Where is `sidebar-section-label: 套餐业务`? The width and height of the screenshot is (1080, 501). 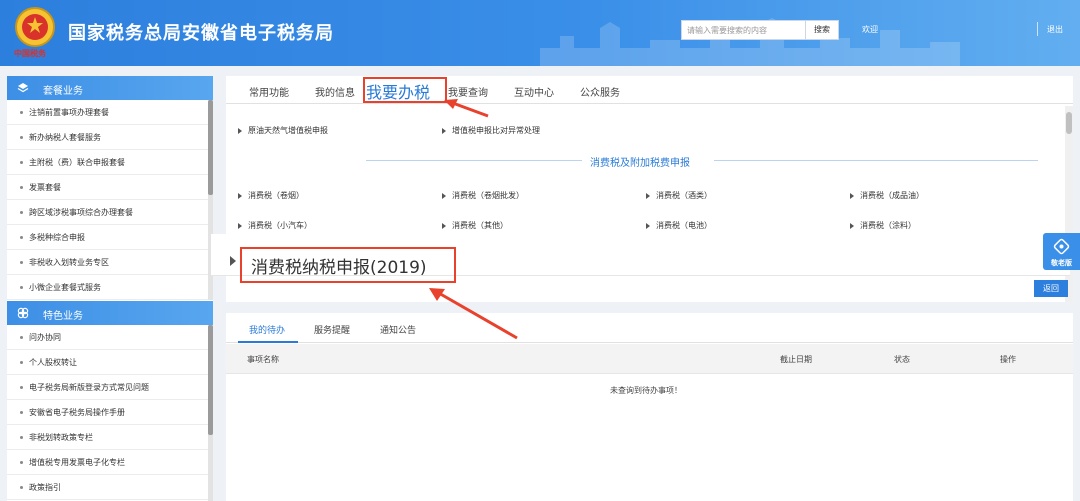 sidebar-section-label: 套餐业务 is located at coordinates (63, 91).